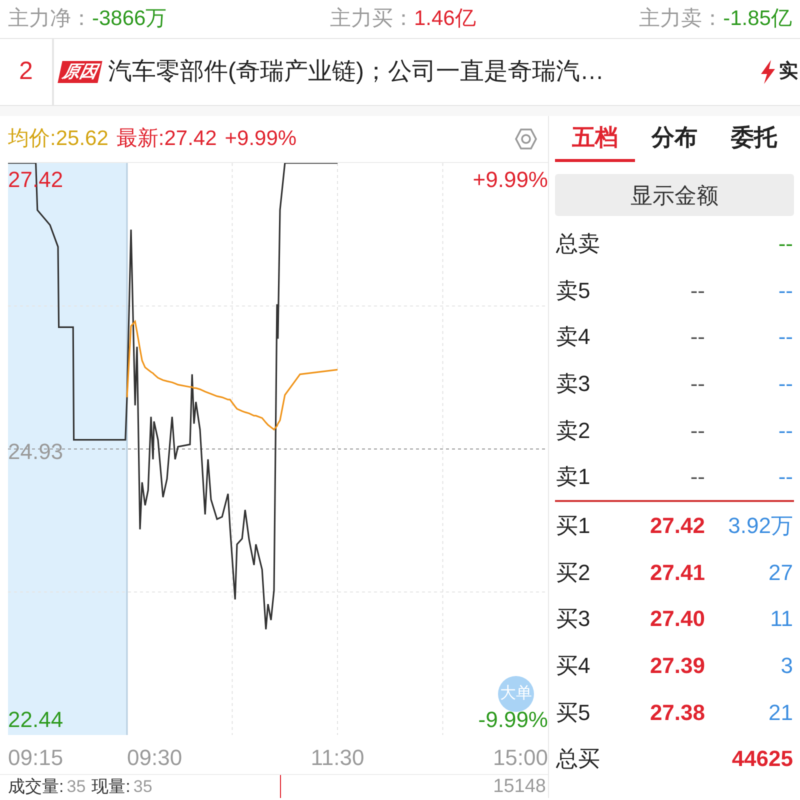 The width and height of the screenshot is (800, 800). Describe the element at coordinates (574, 430) in the screenshot. I see `order-level-label: 卖2` at that location.